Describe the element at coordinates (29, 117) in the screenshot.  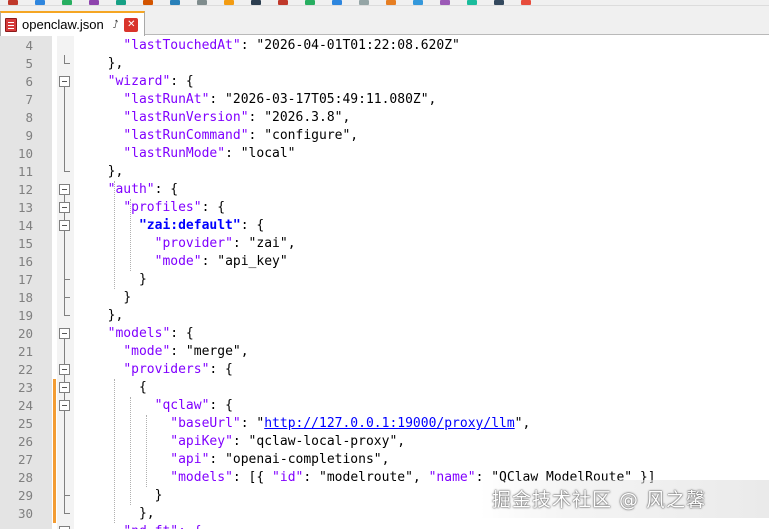
I see `line-number: 8` at that location.